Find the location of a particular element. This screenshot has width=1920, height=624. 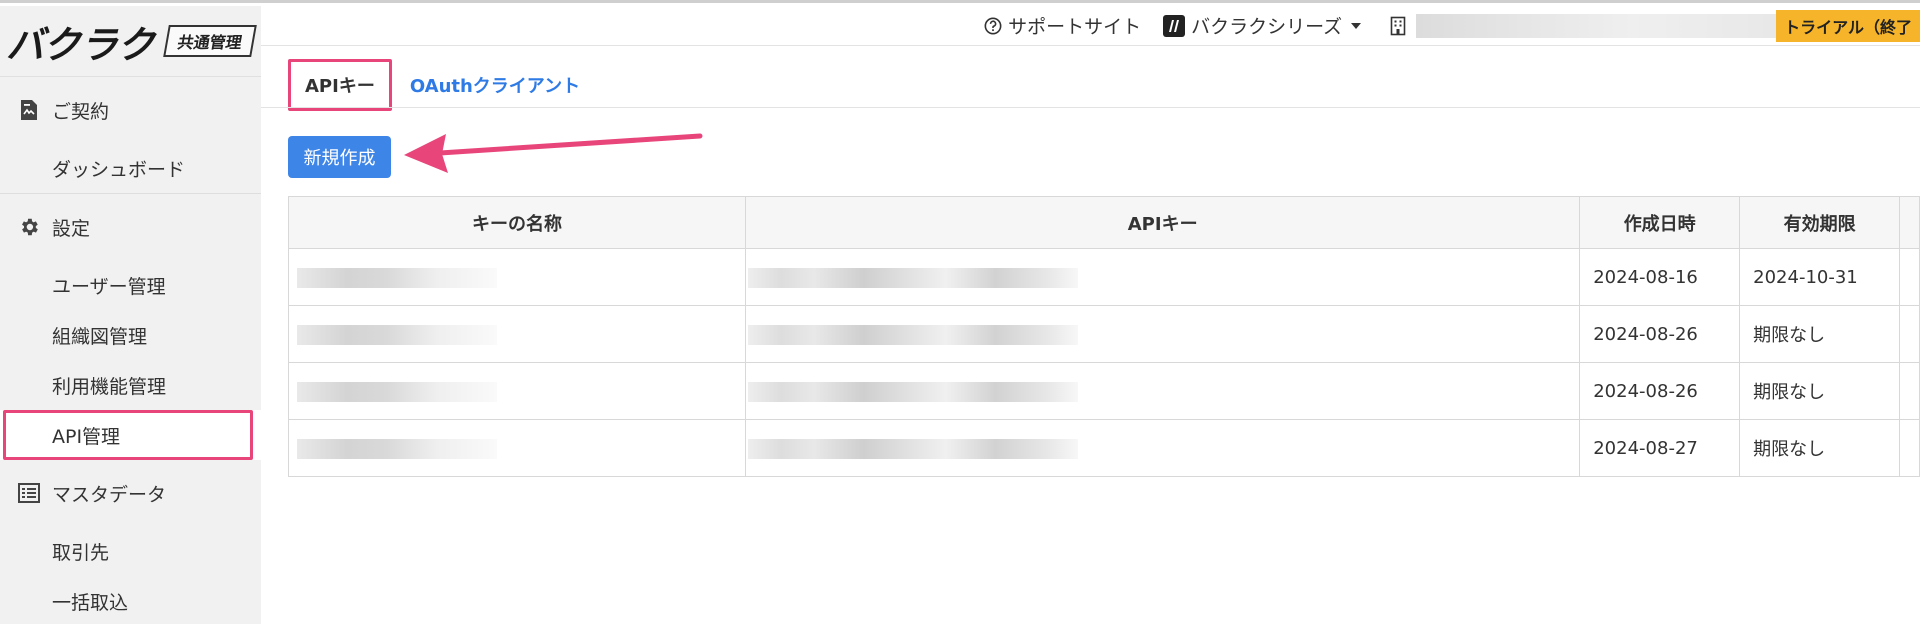

sidebar-section-settings: 設定 is located at coordinates (130, 227).